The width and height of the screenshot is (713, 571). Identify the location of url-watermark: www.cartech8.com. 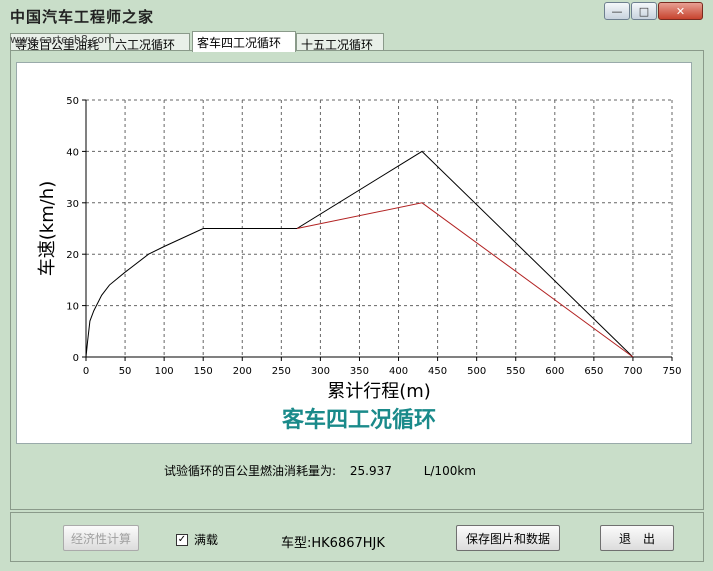
(62, 39).